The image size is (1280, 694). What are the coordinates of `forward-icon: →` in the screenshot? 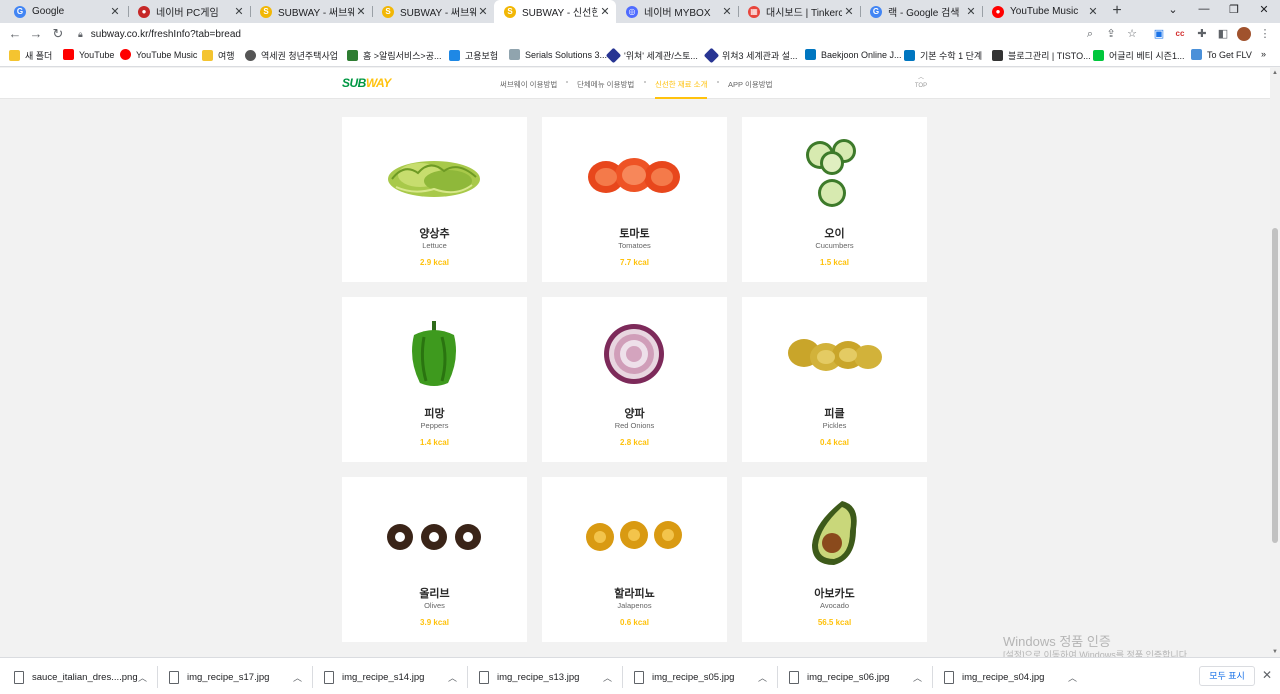 It's located at (36, 33).